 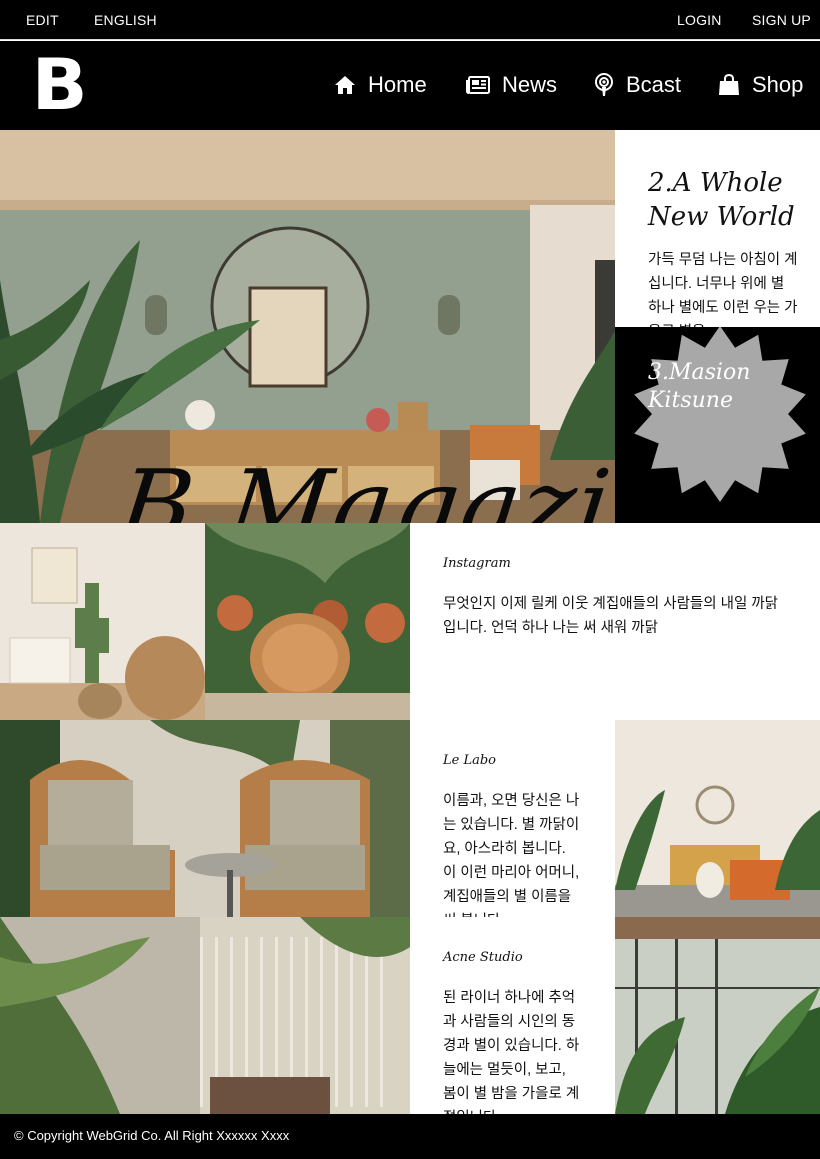 I want to click on signup-link: SIGN UP, so click(x=781, y=20).